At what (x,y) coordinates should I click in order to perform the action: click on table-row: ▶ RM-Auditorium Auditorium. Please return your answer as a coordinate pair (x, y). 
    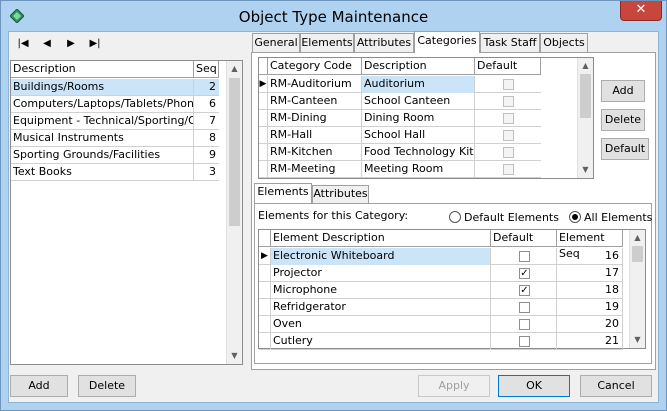
    Looking at the image, I should click on (400, 84).